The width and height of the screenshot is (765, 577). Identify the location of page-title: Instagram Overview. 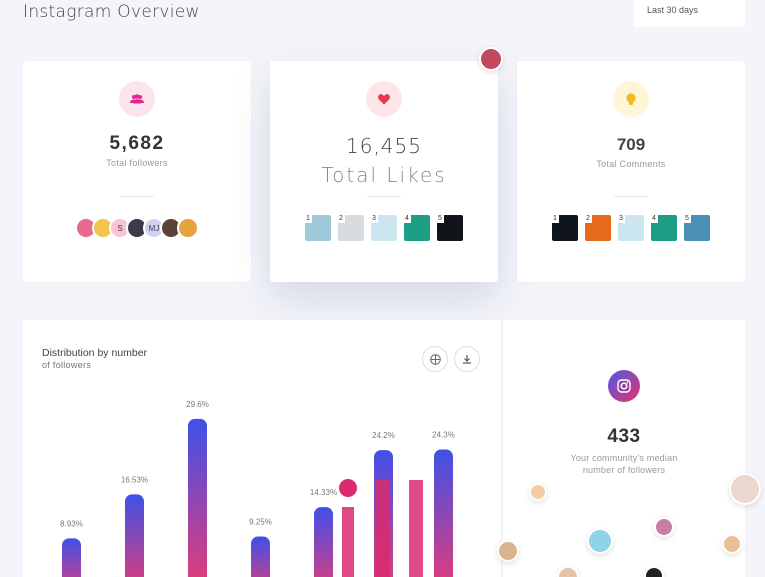
(111, 12).